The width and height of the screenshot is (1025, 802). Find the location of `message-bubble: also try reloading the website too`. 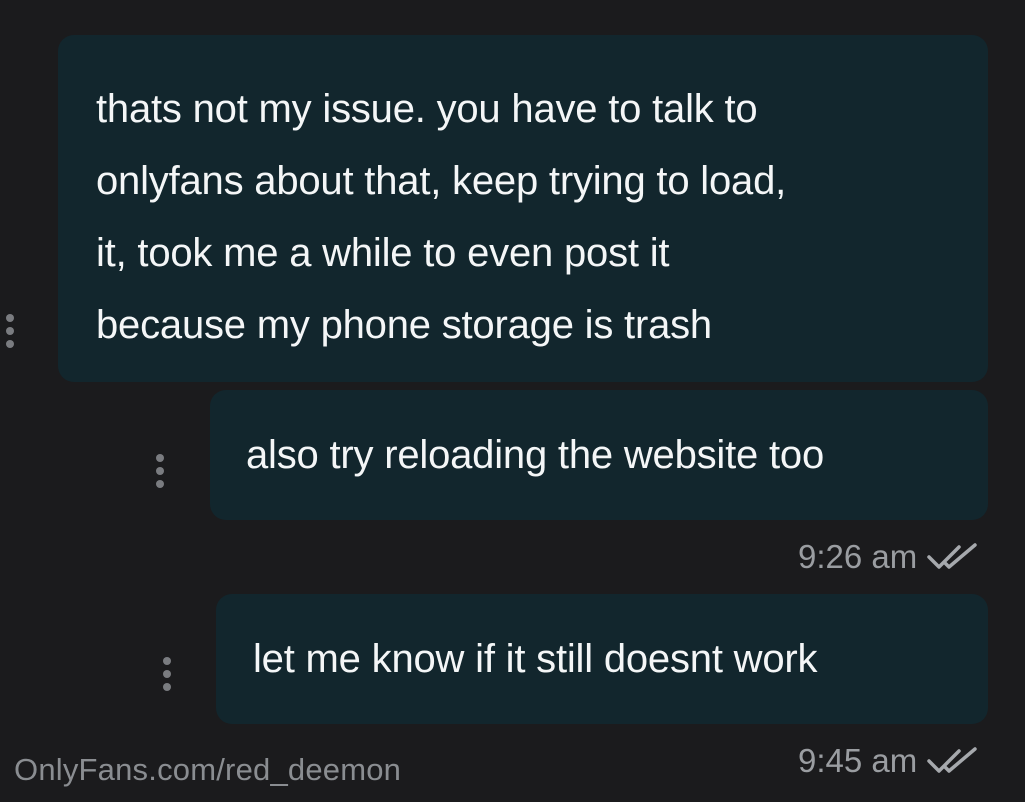

message-bubble: also try reloading the website too is located at coordinates (599, 455).